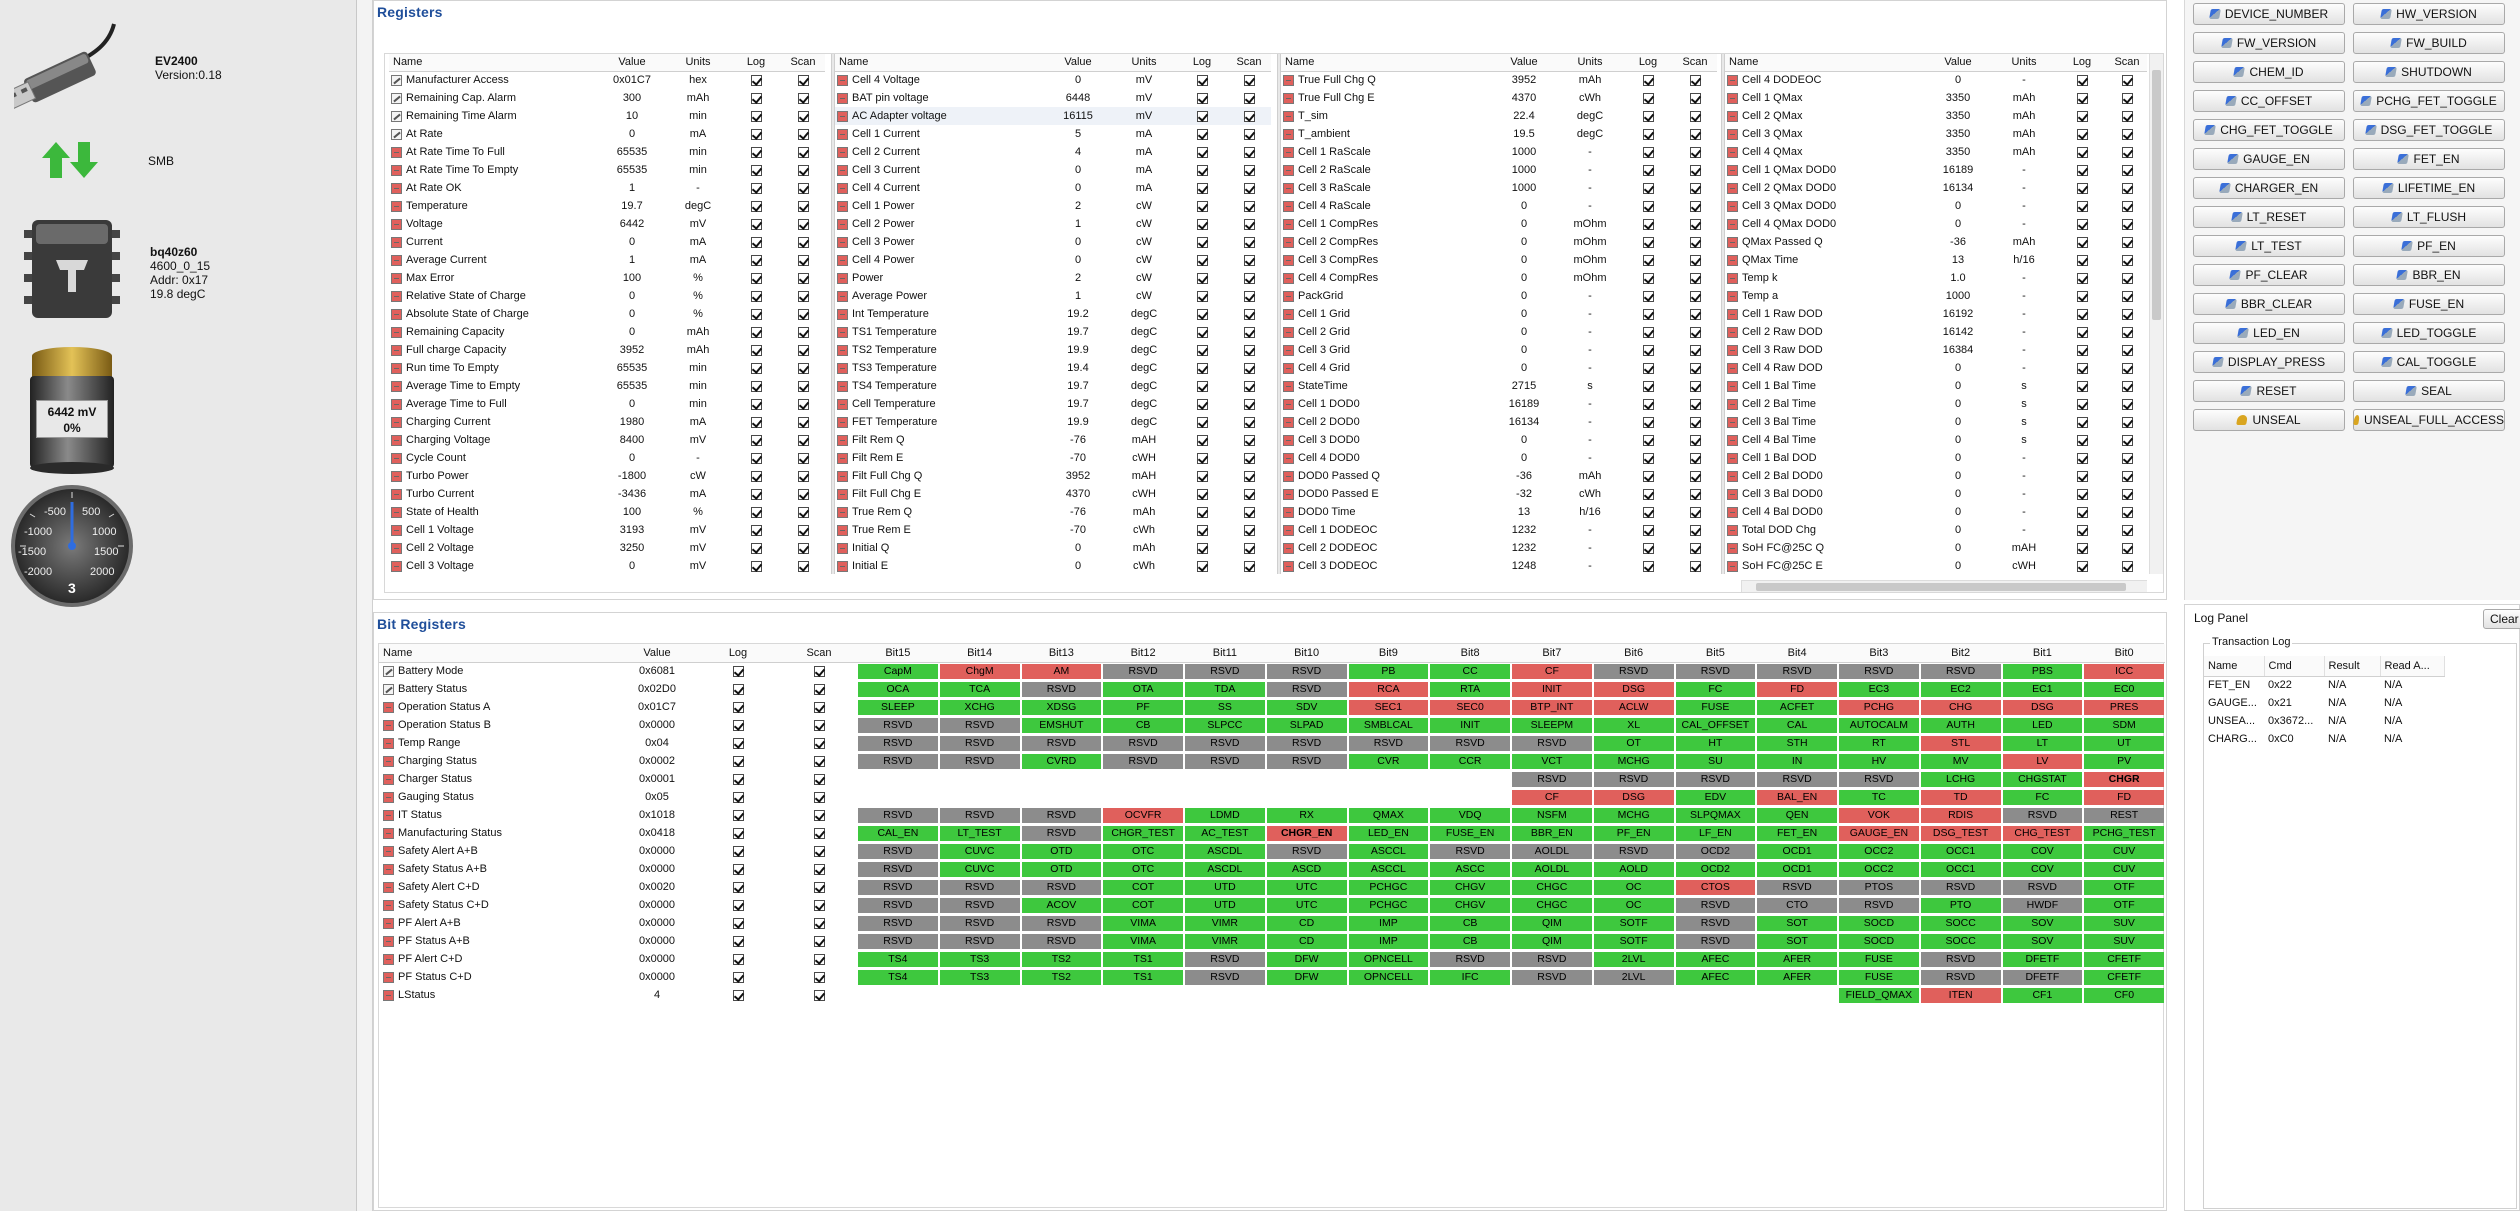 This screenshot has width=2520, height=1211. What do you see at coordinates (1470, 833) in the screenshot?
I see `bit-flag: FUSE_EN` at bounding box center [1470, 833].